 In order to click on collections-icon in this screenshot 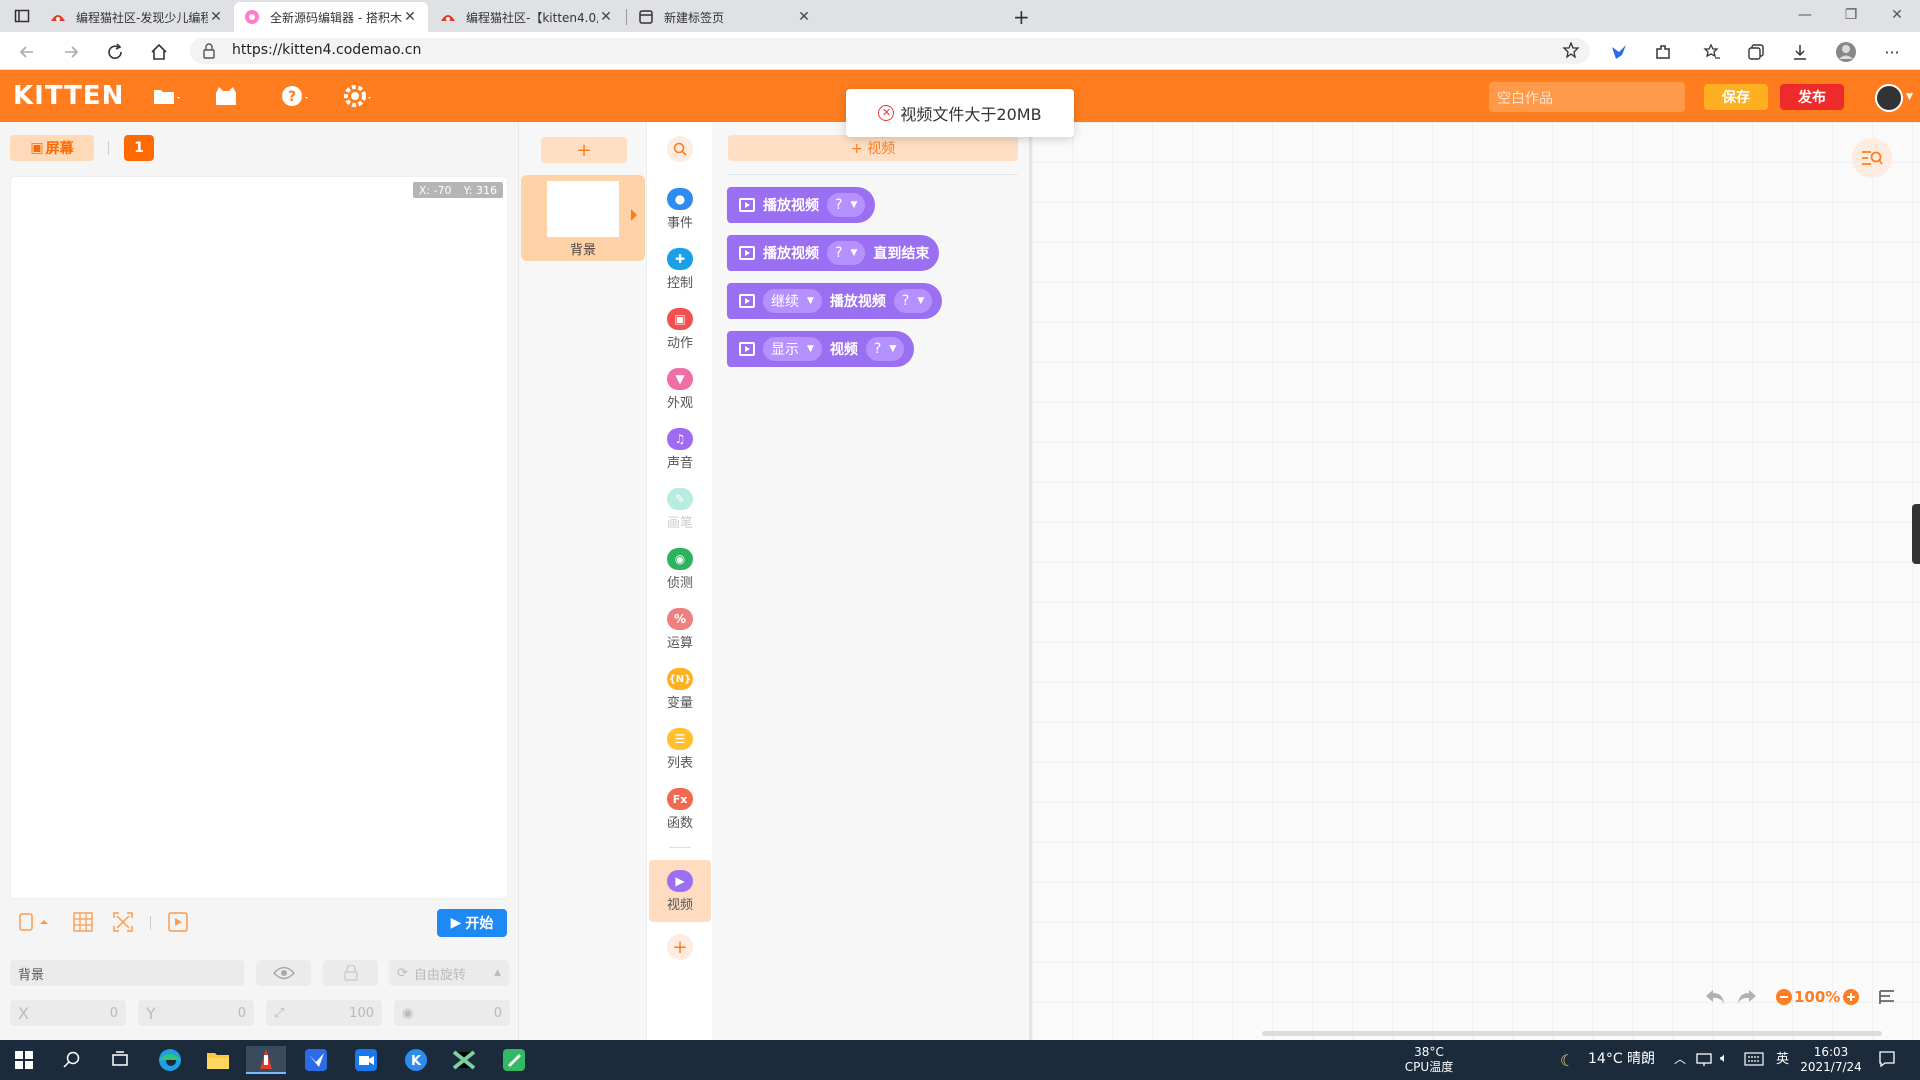, I will do `click(1756, 52)`.